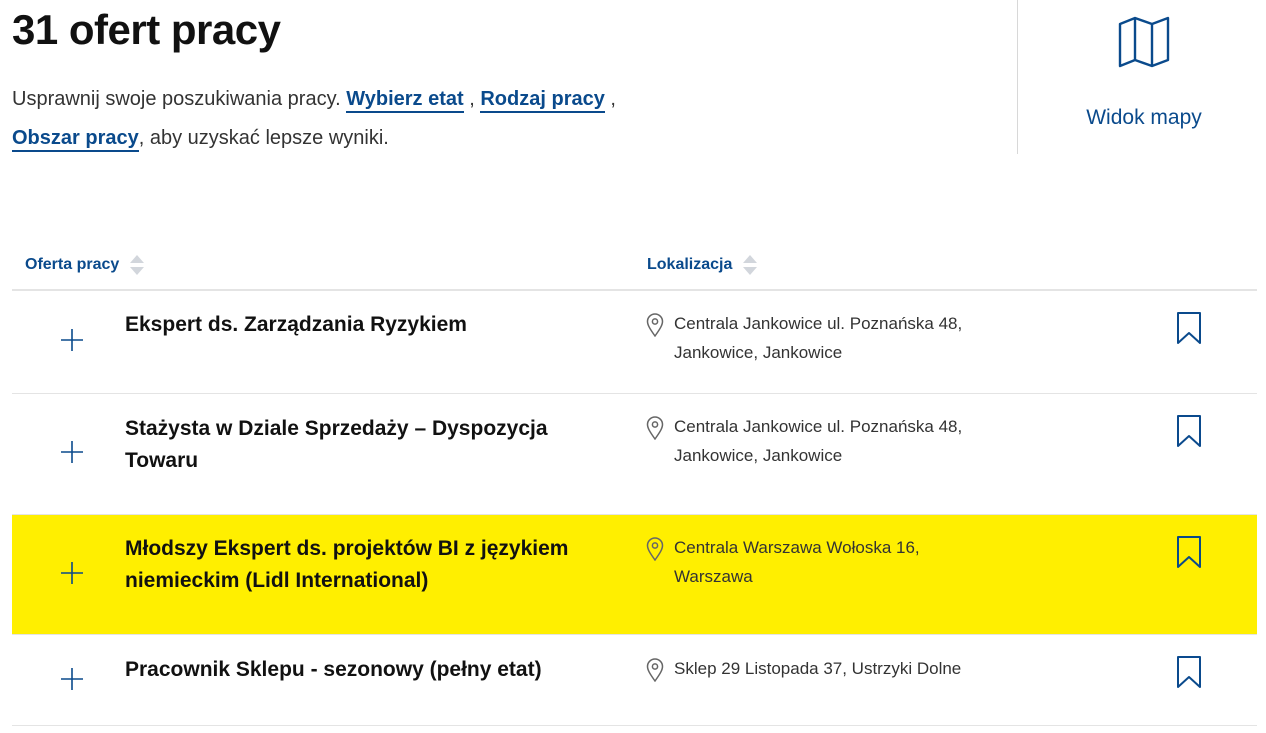  I want to click on job-title: Pracownik Sklepu - sezonowy (pełny etat), so click(360, 670).